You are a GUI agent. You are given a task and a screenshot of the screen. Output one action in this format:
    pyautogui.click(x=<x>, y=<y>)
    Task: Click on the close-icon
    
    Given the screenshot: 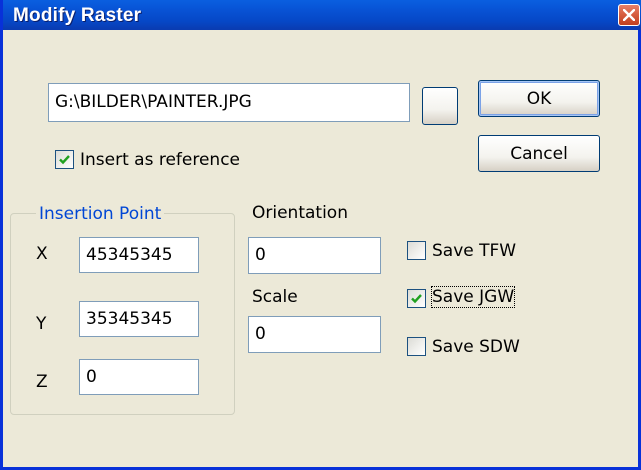 What is the action you would take?
    pyautogui.click(x=629, y=15)
    